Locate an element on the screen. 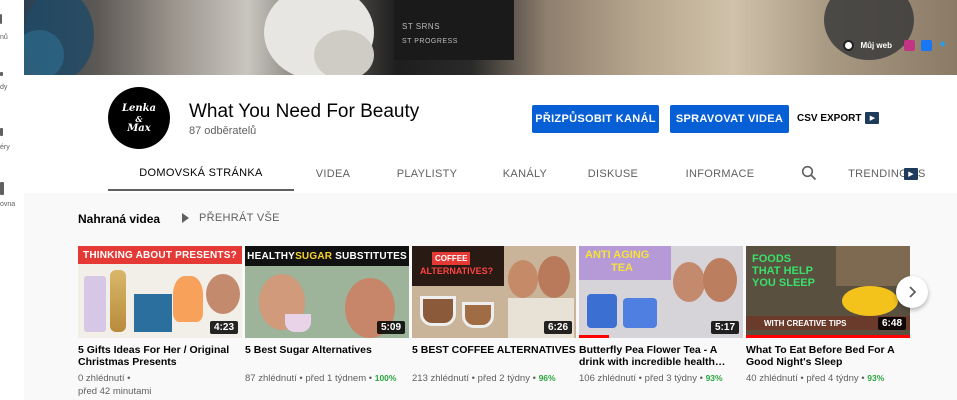 The image size is (957, 400). mini-guide-label: éry is located at coordinates (5, 147).